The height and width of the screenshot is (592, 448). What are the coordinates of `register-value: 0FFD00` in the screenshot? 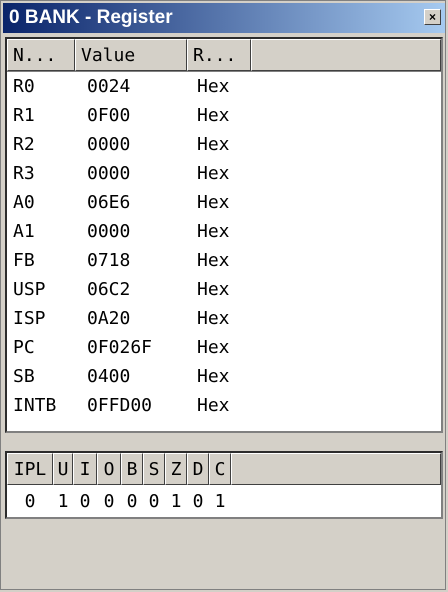 It's located at (131, 405).